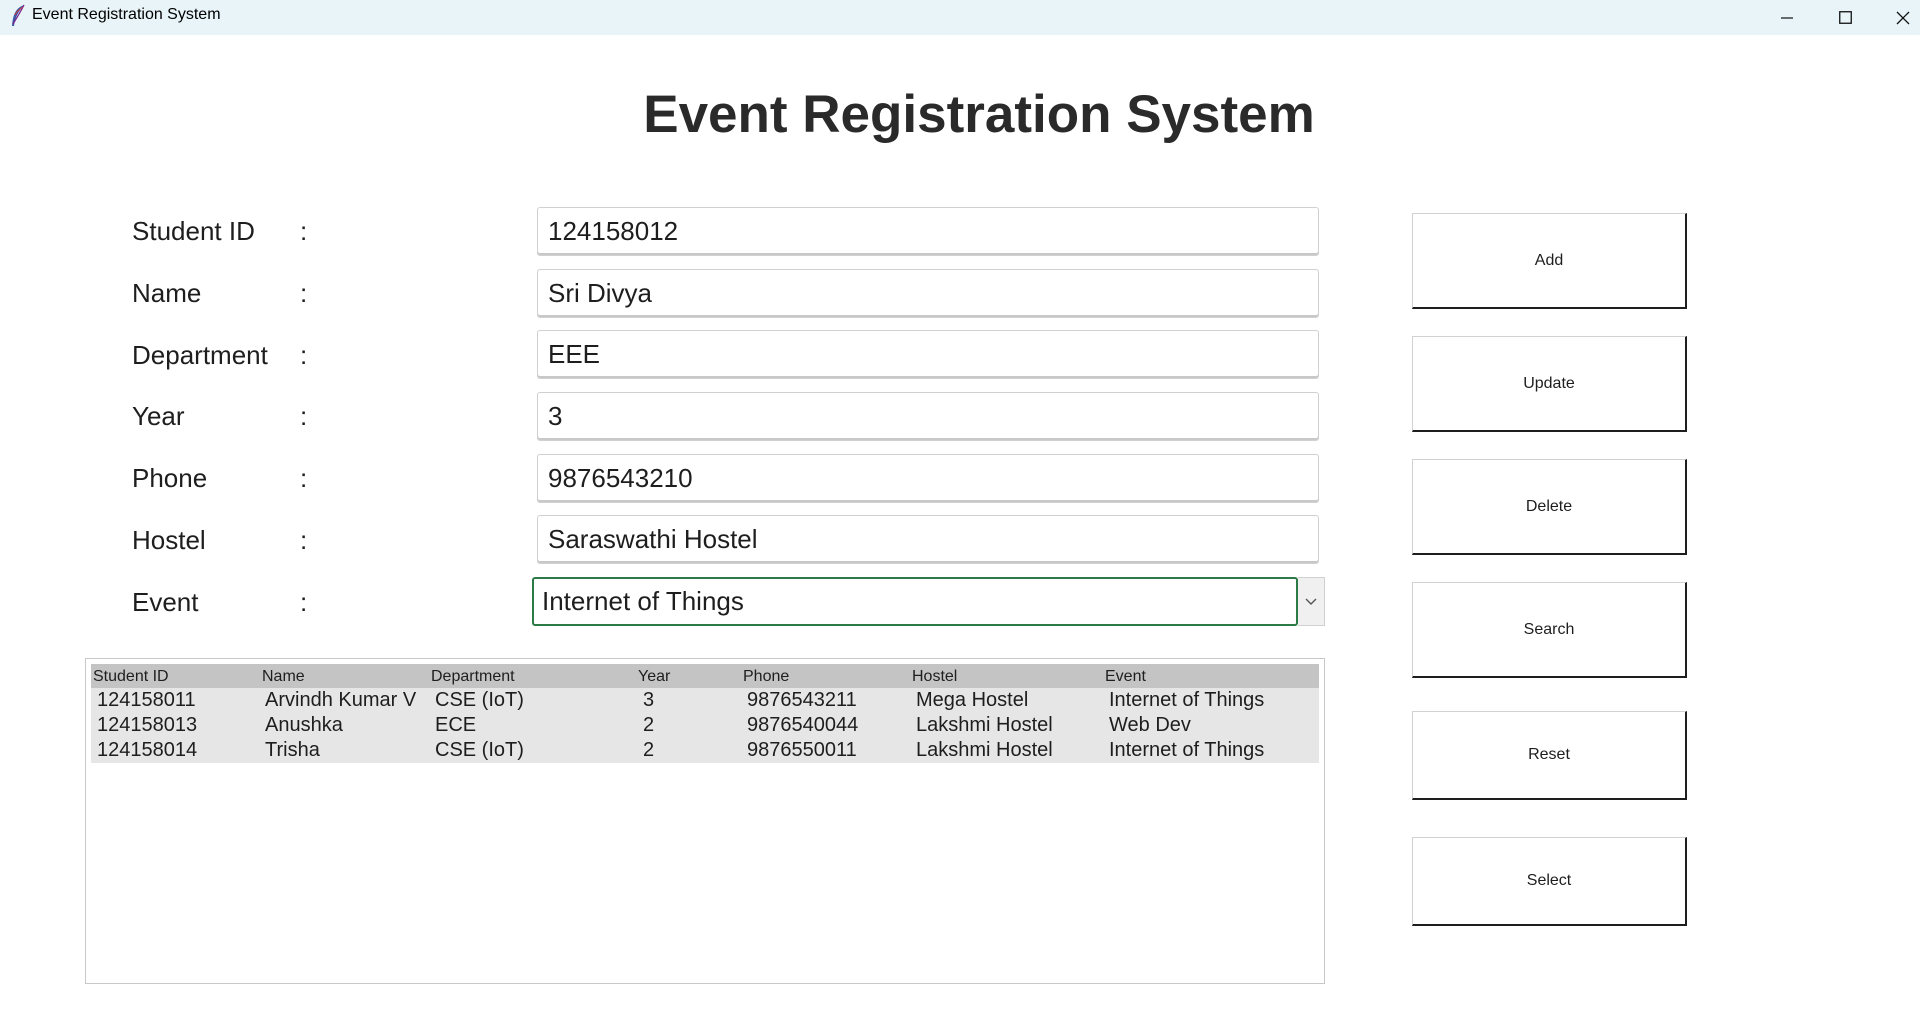  Describe the element at coordinates (972, 700) in the screenshot. I see `cell-hostel: Mega Hostel` at that location.